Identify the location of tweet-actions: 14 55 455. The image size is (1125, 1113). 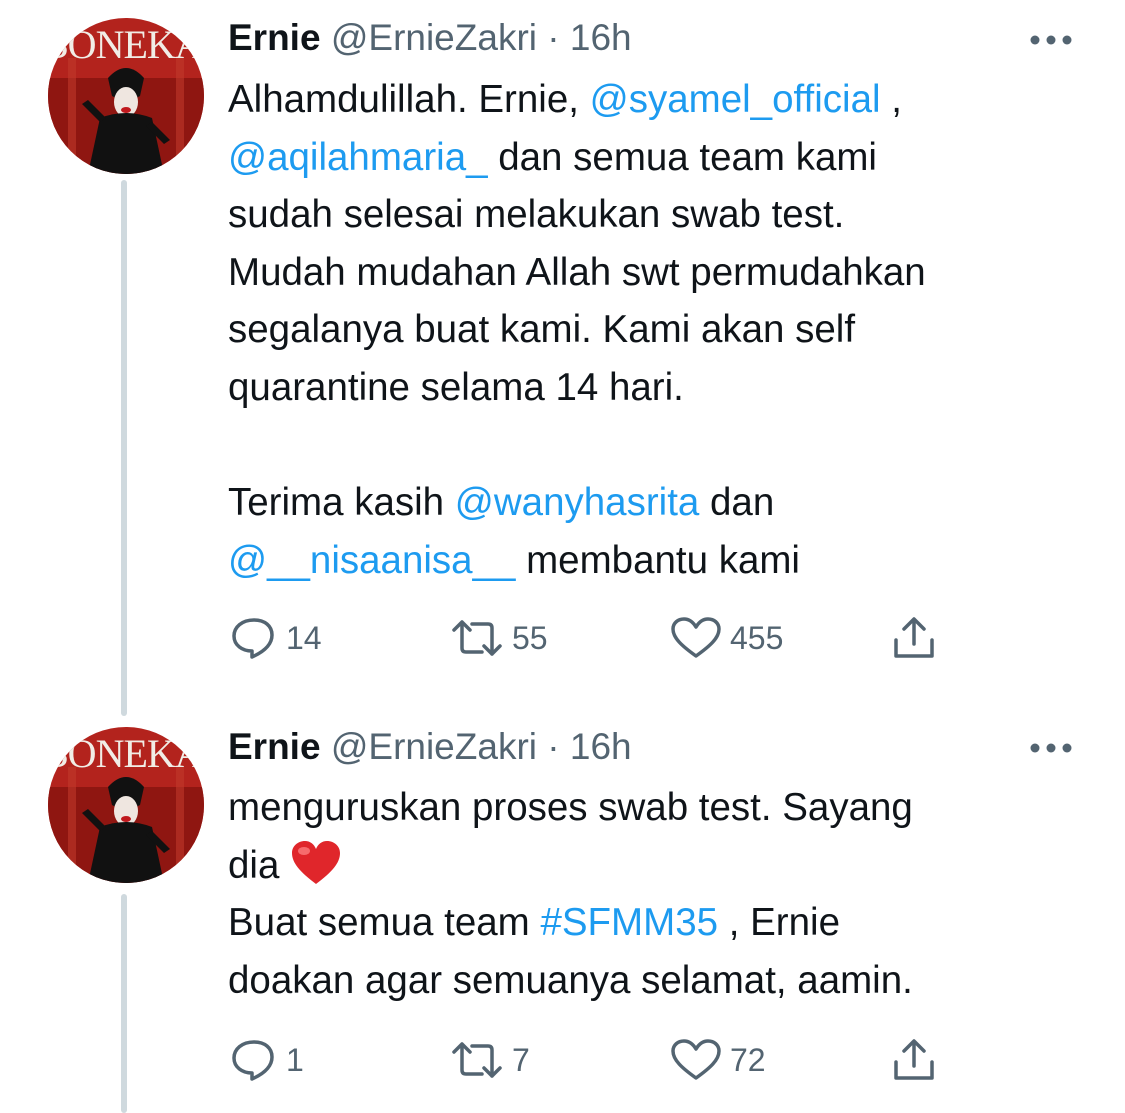
(588, 638).